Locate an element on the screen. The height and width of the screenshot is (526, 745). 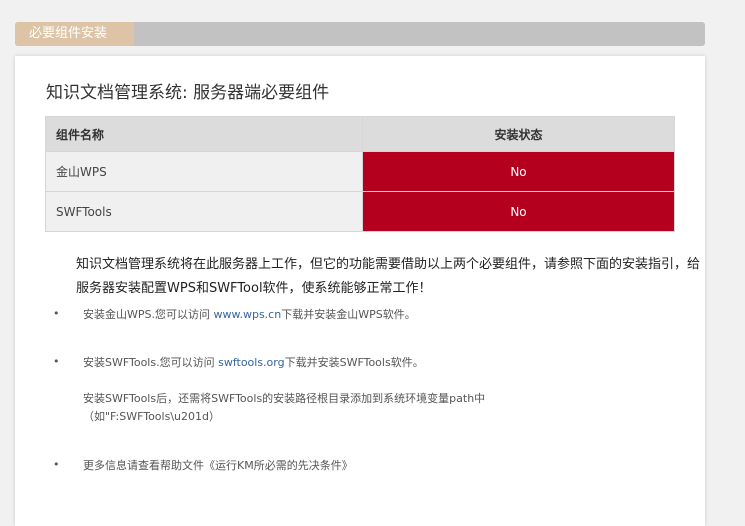
table-header-row: 组件名称 安装状态 is located at coordinates (360, 134).